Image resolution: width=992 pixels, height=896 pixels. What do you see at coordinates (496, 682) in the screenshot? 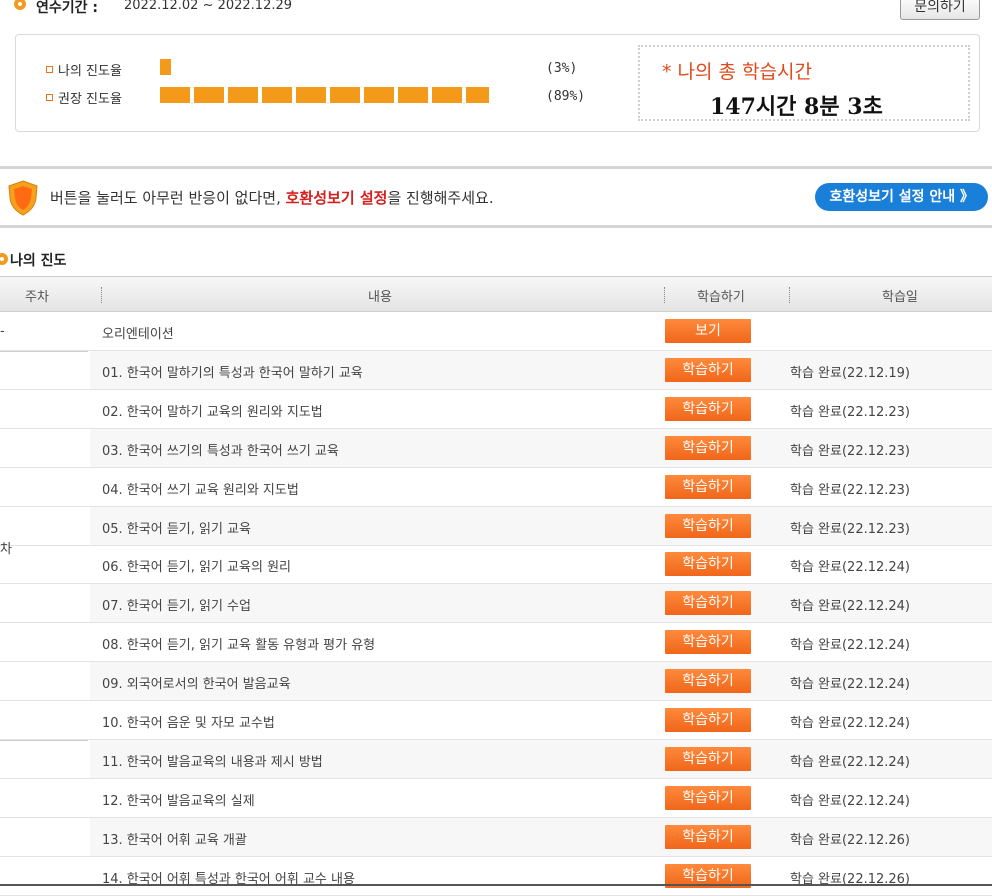
I see `table-row: 09. 외국어로서의 한국어 발음교육 학습하기 학습 완료(22.12.24)` at bounding box center [496, 682].